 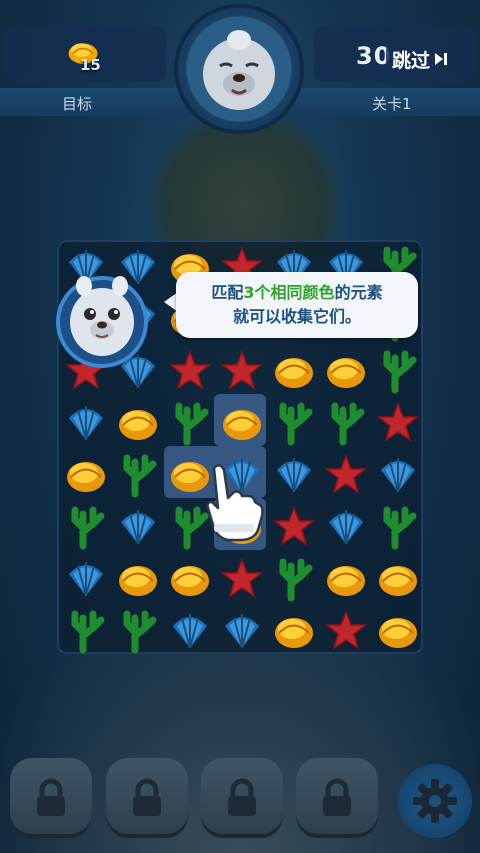 I want to click on seal-avatar-icon, so click(x=239, y=70).